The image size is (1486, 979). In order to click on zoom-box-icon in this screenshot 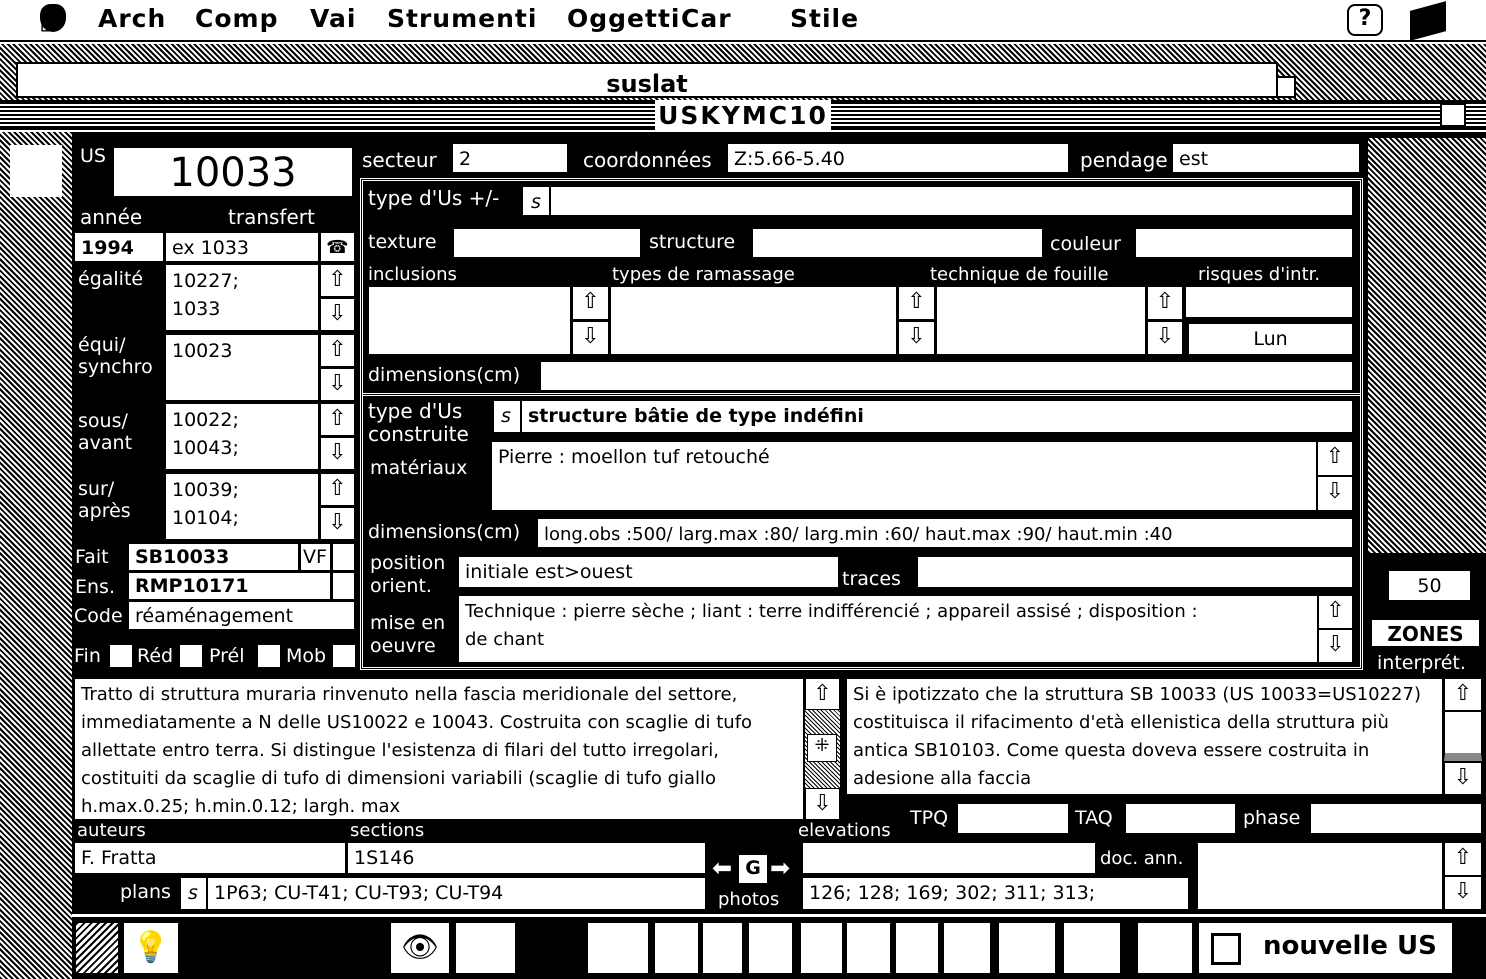, I will do `click(1453, 115)`.